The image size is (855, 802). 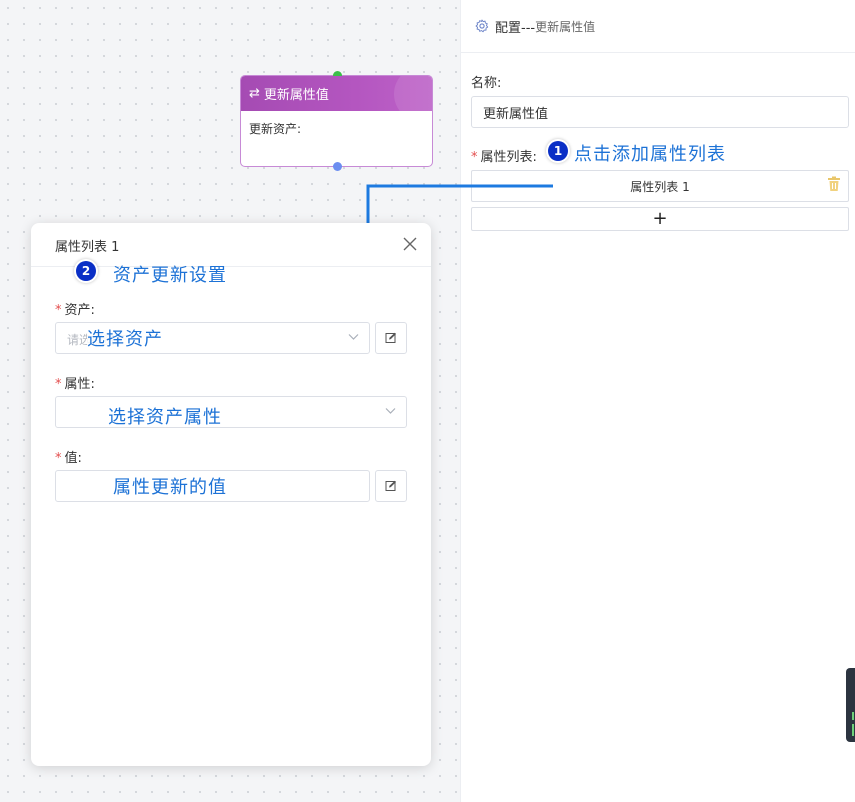 I want to click on name-input: 更新属性值, so click(x=660, y=112).